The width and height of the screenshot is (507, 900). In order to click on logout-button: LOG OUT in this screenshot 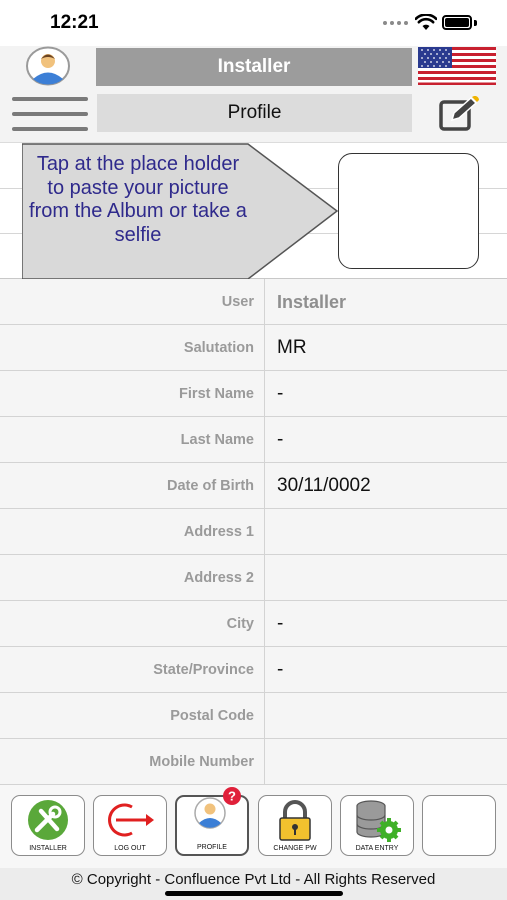, I will do `click(130, 825)`.